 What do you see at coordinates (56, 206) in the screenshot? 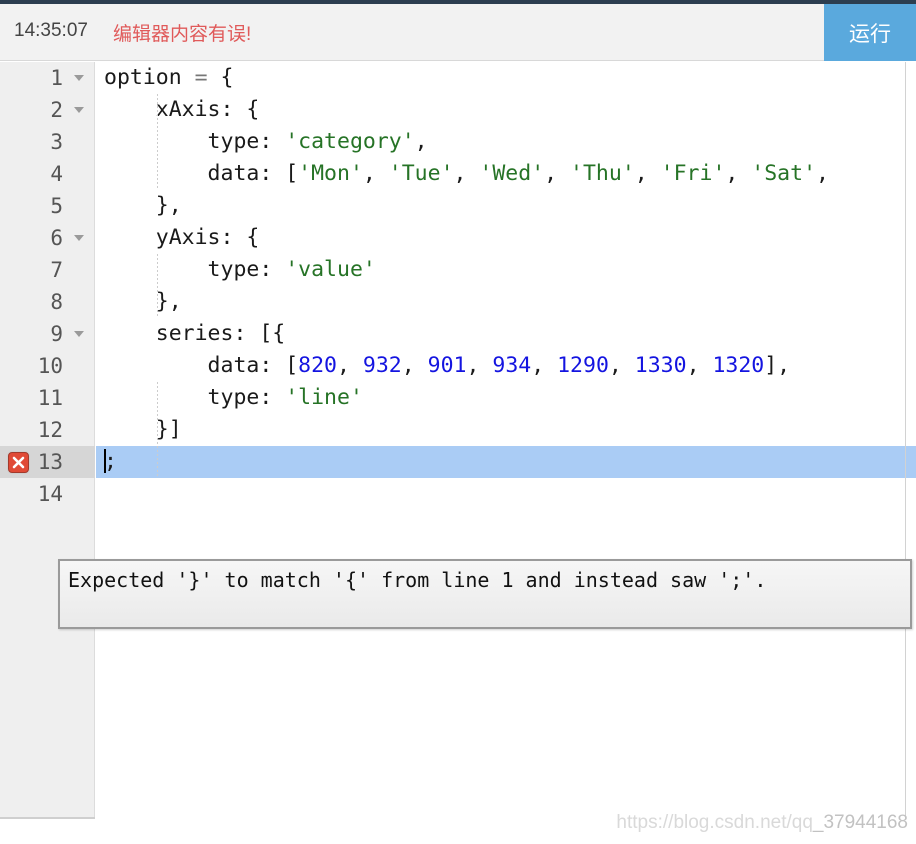
I see `line-number: 5` at bounding box center [56, 206].